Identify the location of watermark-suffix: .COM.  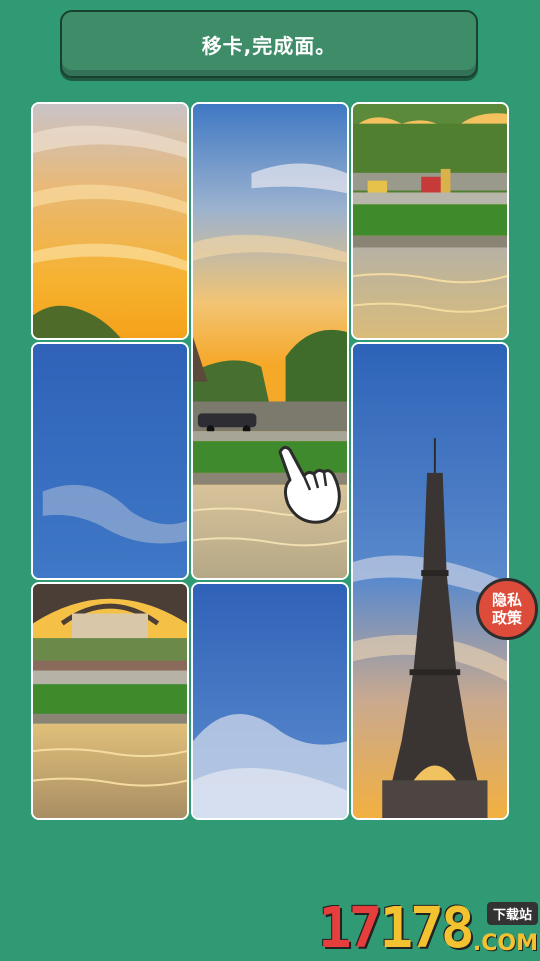
(505, 943).